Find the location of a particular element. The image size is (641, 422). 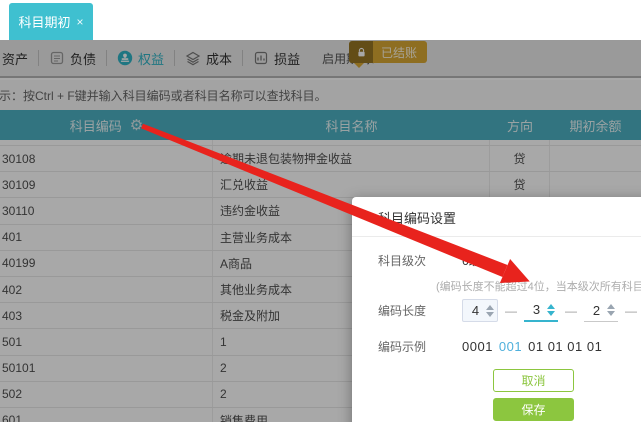

length-hint-text: (编码长度不能超过4位，当本级次所有科目编码首位 is located at coordinates (538, 287).